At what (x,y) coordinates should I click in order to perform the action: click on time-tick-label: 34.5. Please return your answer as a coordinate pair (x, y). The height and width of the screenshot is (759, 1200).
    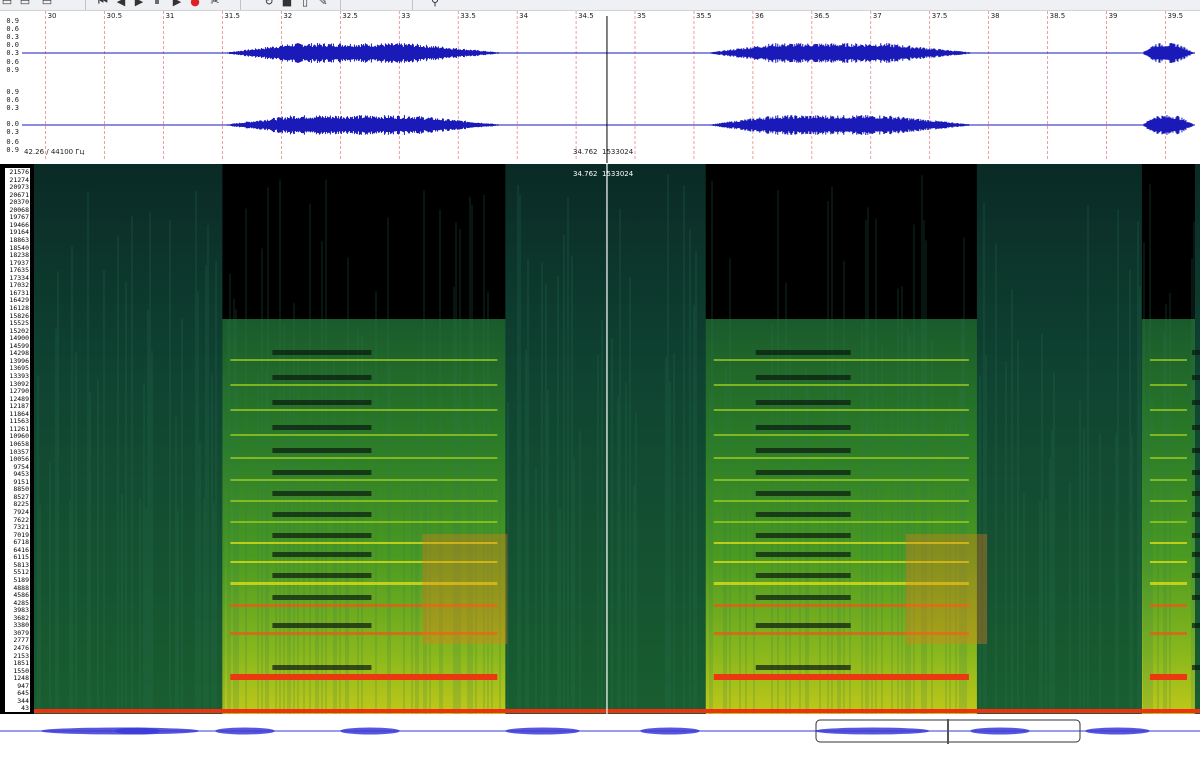
    Looking at the image, I should click on (586, 16).